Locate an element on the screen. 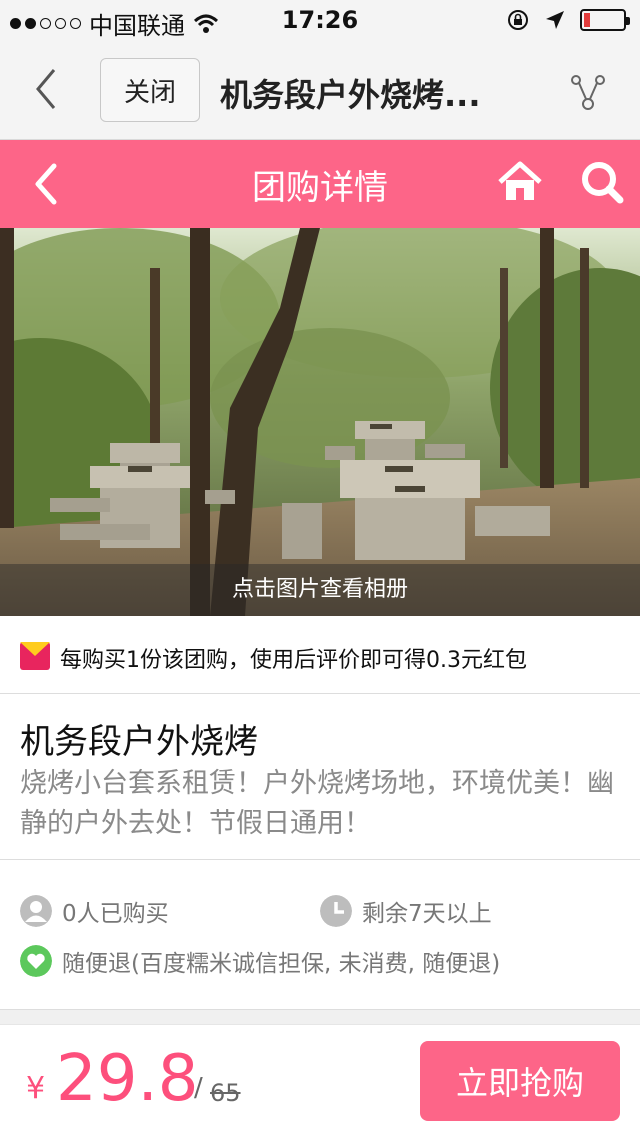  refund-policy: 随便退(百度糯米诚信担保, 未消费, 随便退) is located at coordinates (281, 964).